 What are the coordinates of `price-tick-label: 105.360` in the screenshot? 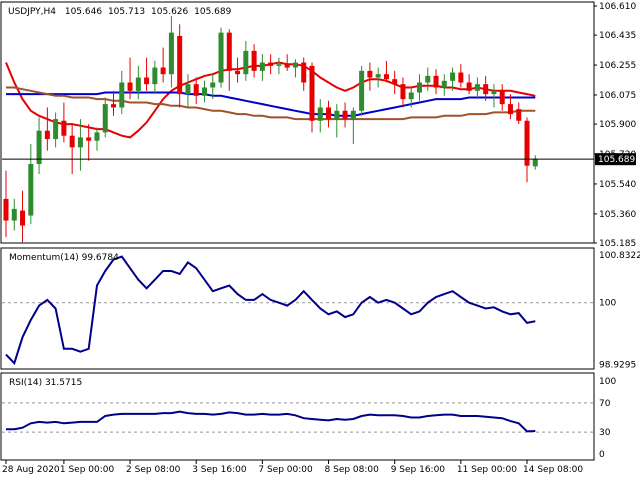 It's located at (617, 215).